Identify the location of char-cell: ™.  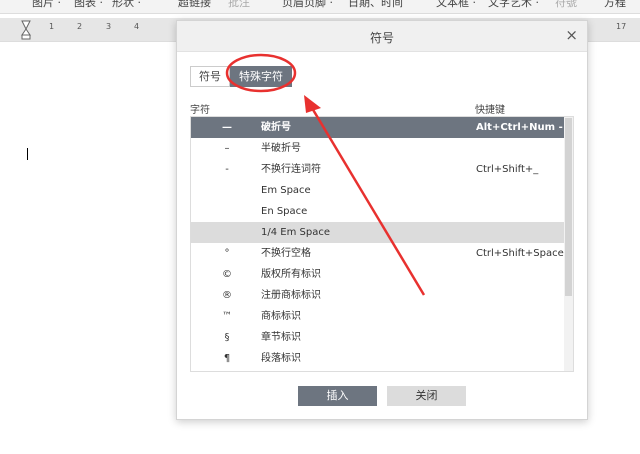
(227, 316).